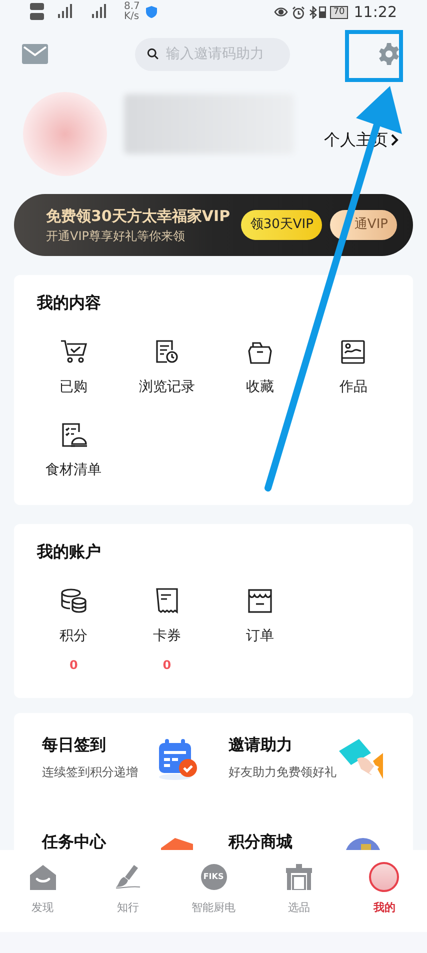  Describe the element at coordinates (353, 387) in the screenshot. I see `menu-item-label: 作品` at that location.